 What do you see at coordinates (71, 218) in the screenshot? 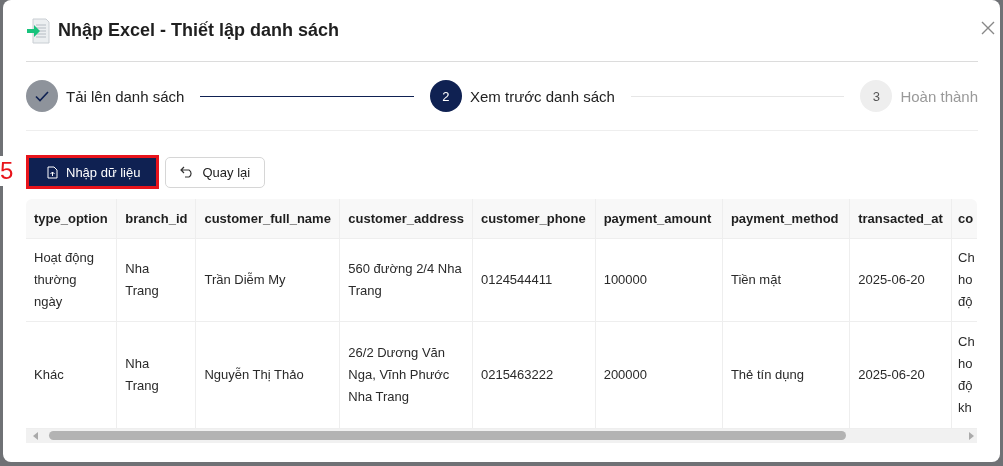
I see `column-header: type_option` at bounding box center [71, 218].